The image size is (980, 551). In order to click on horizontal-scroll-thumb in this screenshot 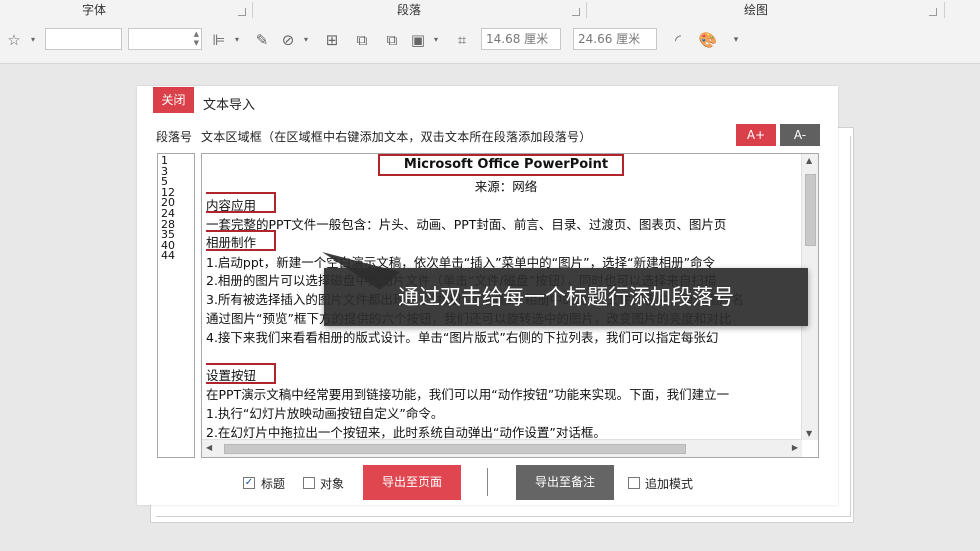, I will do `click(455, 449)`.